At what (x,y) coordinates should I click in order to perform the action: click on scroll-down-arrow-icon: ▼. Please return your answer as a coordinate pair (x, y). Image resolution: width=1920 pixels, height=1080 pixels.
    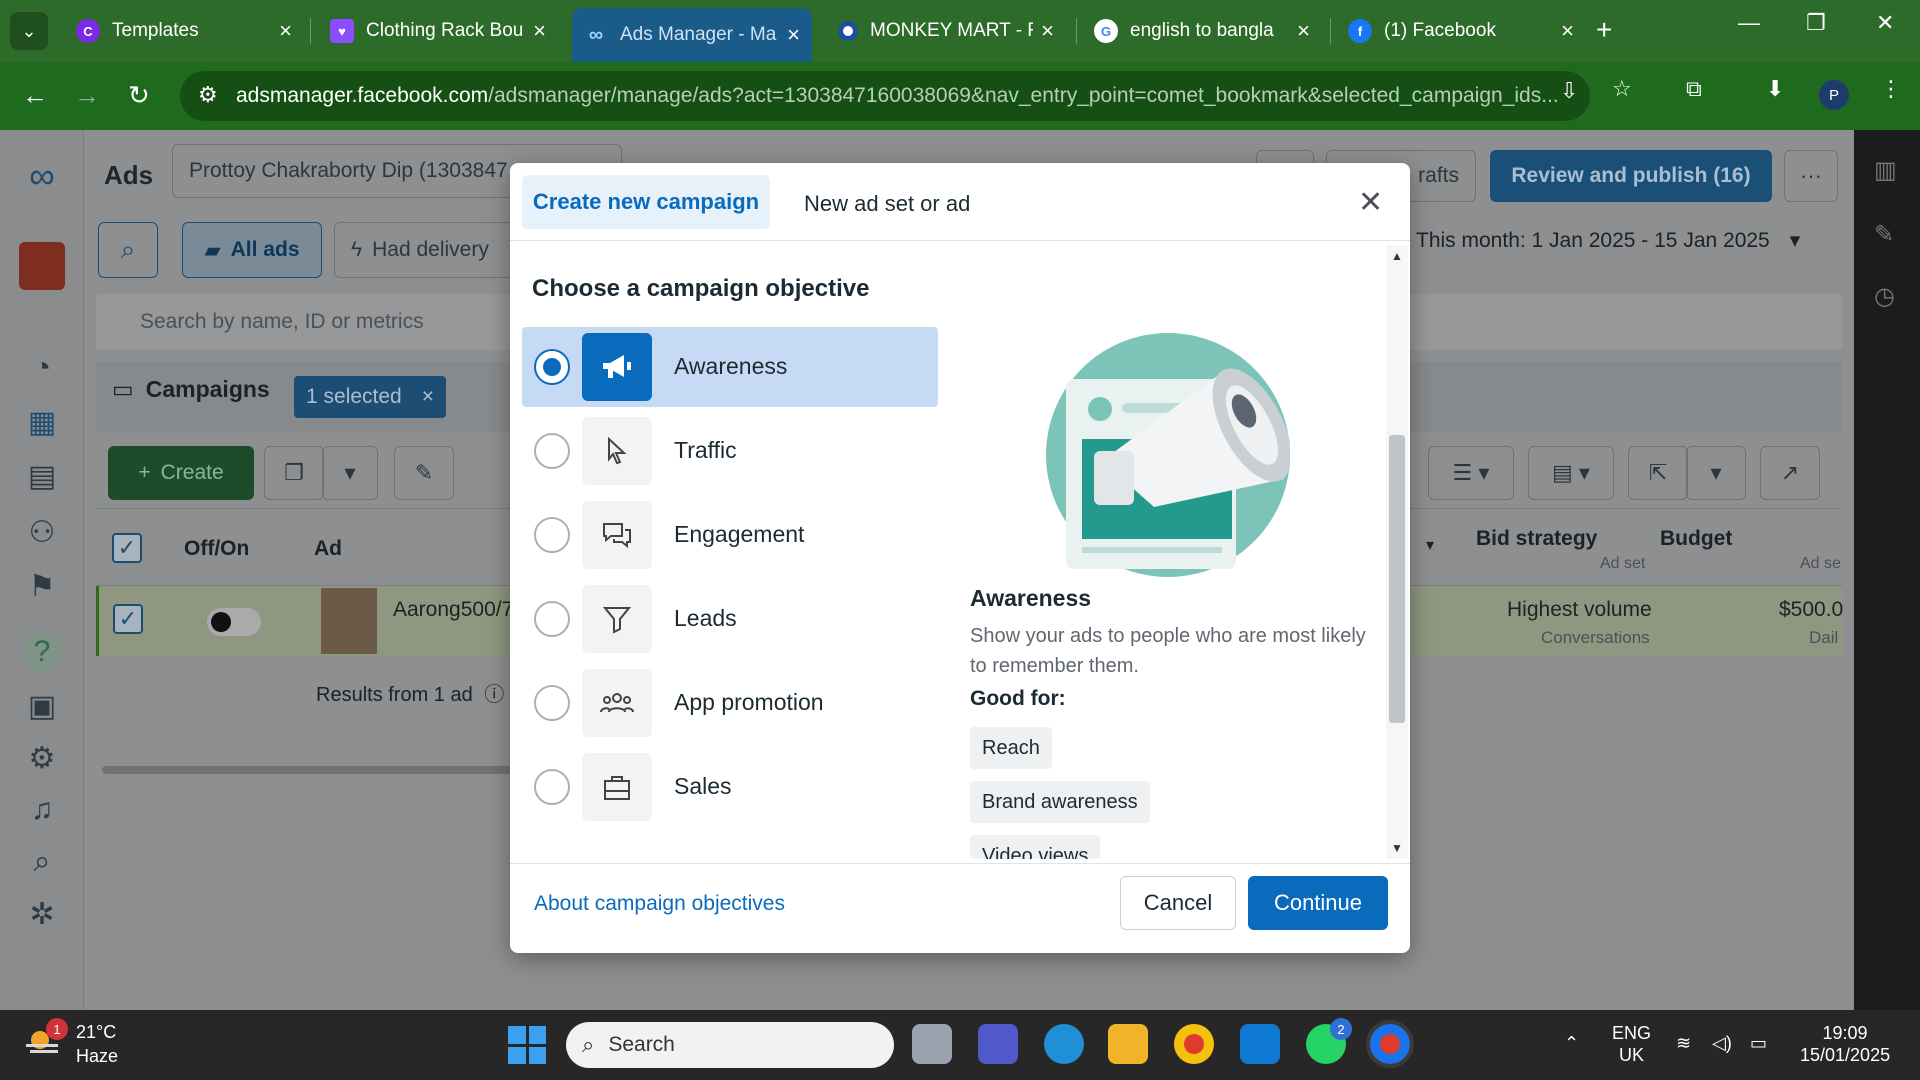
    Looking at the image, I should click on (1397, 848).